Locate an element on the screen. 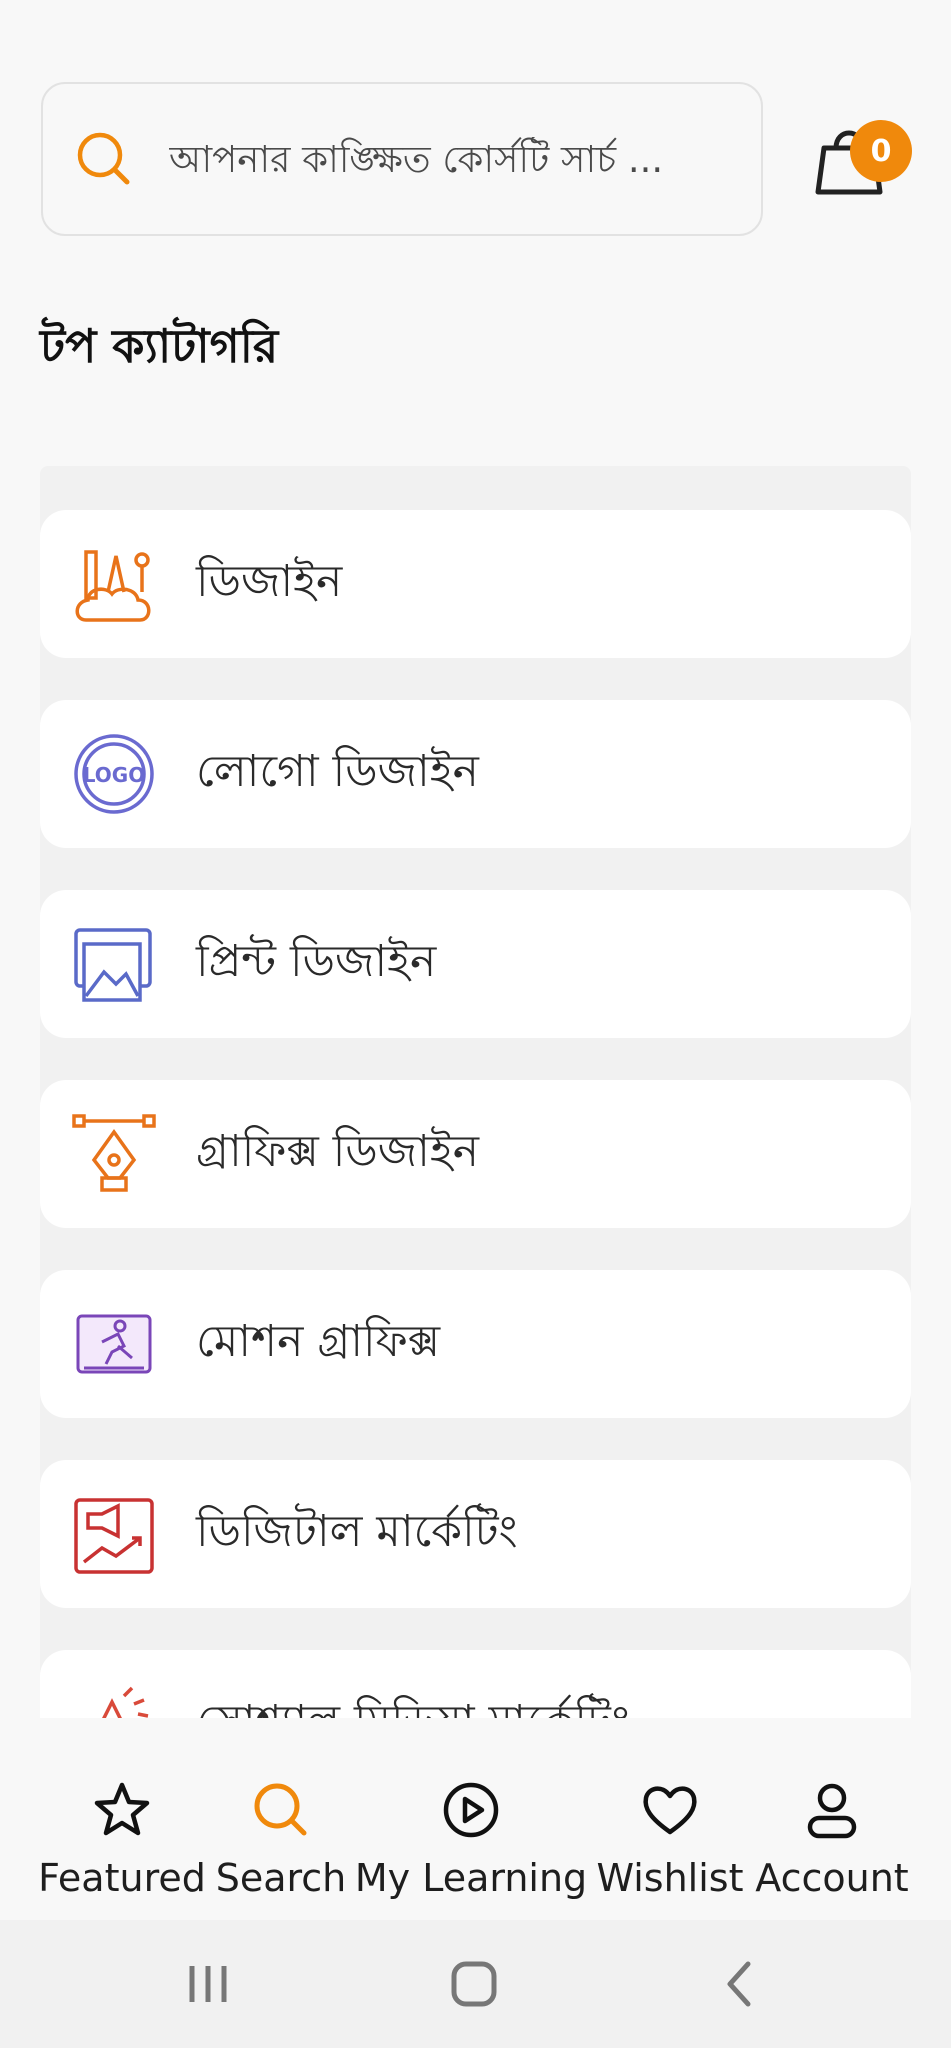 The width and height of the screenshot is (951, 2048). motion-runner-icon is located at coordinates (114, 1344).